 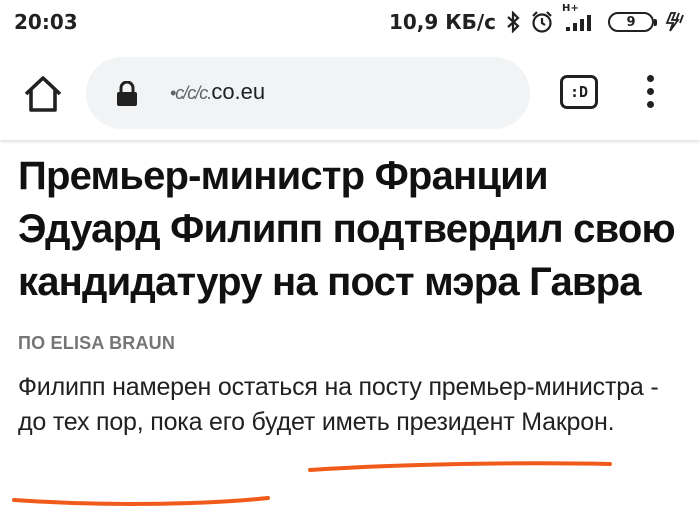 I want to click on alarm-icon, so click(x=542, y=22).